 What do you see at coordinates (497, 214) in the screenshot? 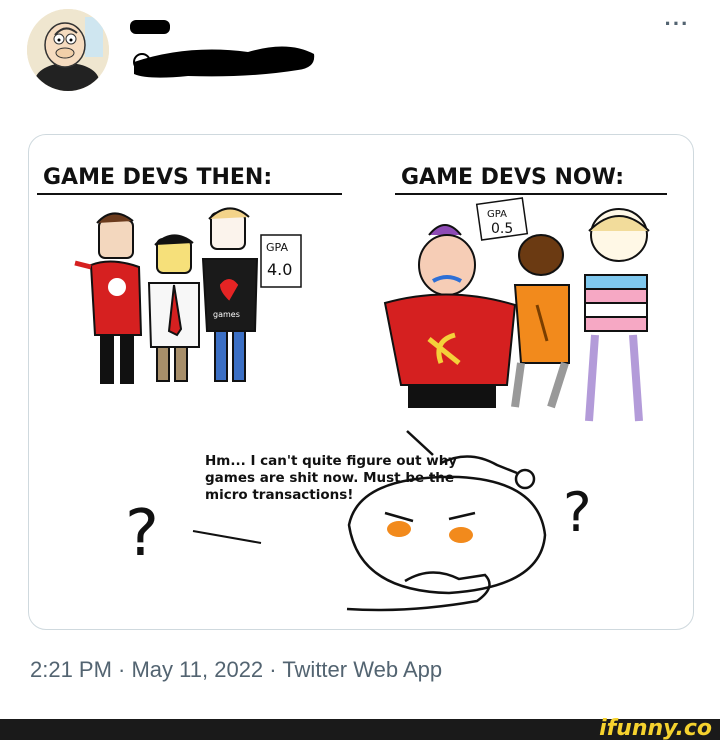
I see `gpa-now-label: GPA` at bounding box center [497, 214].